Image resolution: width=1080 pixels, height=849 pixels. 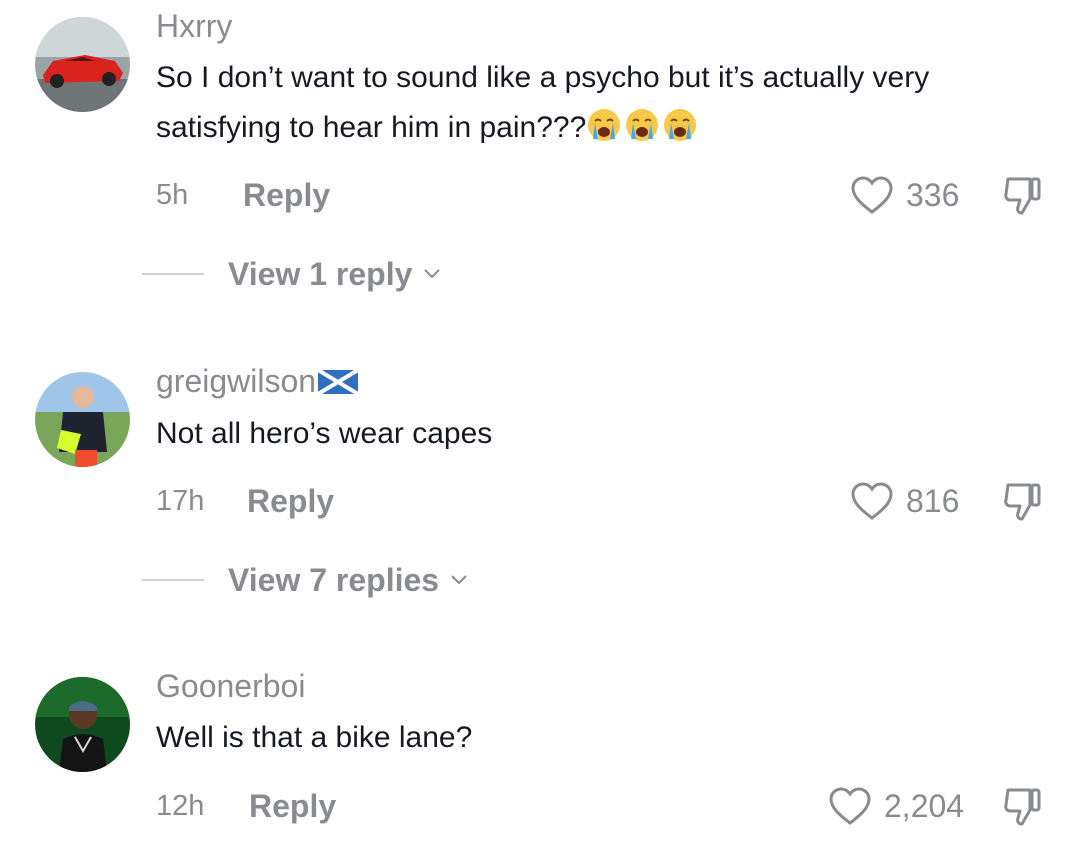 What do you see at coordinates (230, 686) in the screenshot?
I see `comment-username: Goonerboi` at bounding box center [230, 686].